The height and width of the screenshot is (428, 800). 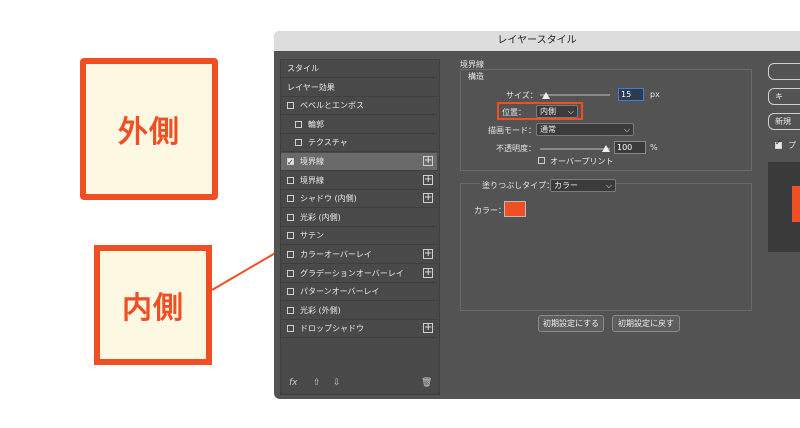 I want to click on dialog-titlebar: レイヤースタイル, so click(x=537, y=41).